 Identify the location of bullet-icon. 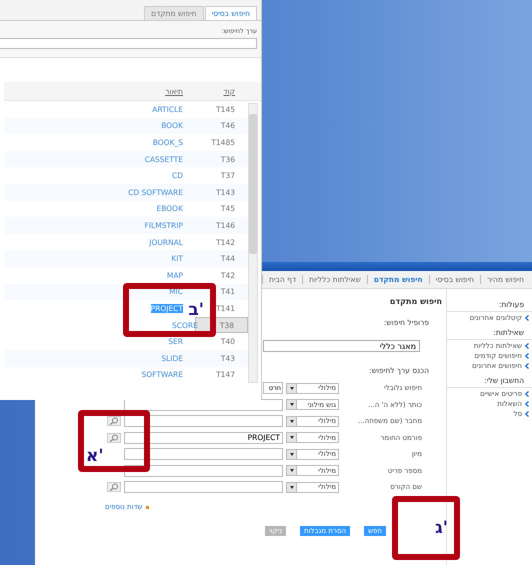
(148, 507).